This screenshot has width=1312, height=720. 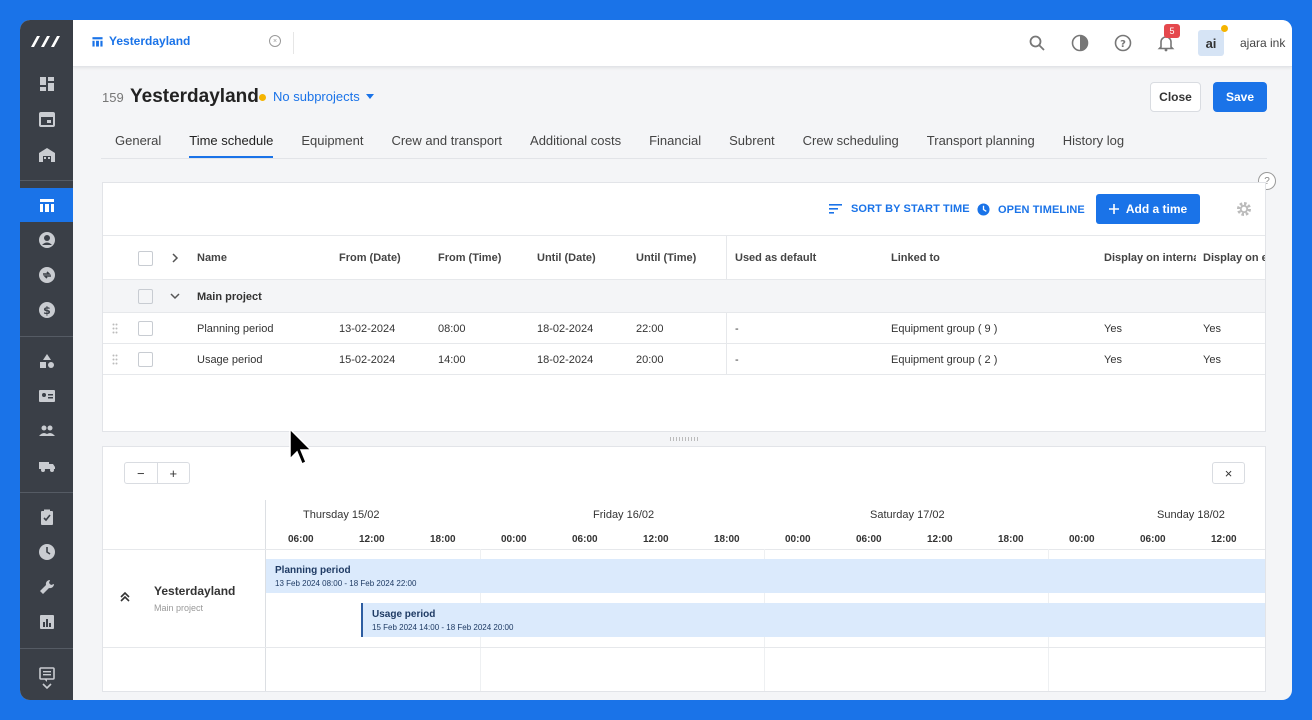 I want to click on document-tab: Yesterdayland, so click(x=140, y=41).